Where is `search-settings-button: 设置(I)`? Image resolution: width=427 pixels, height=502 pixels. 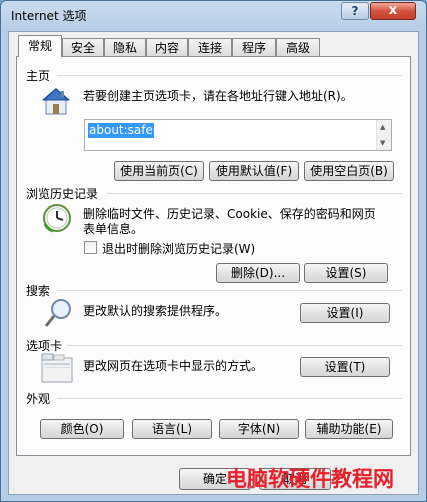
search-settings-button: 设置(I) is located at coordinates (345, 313).